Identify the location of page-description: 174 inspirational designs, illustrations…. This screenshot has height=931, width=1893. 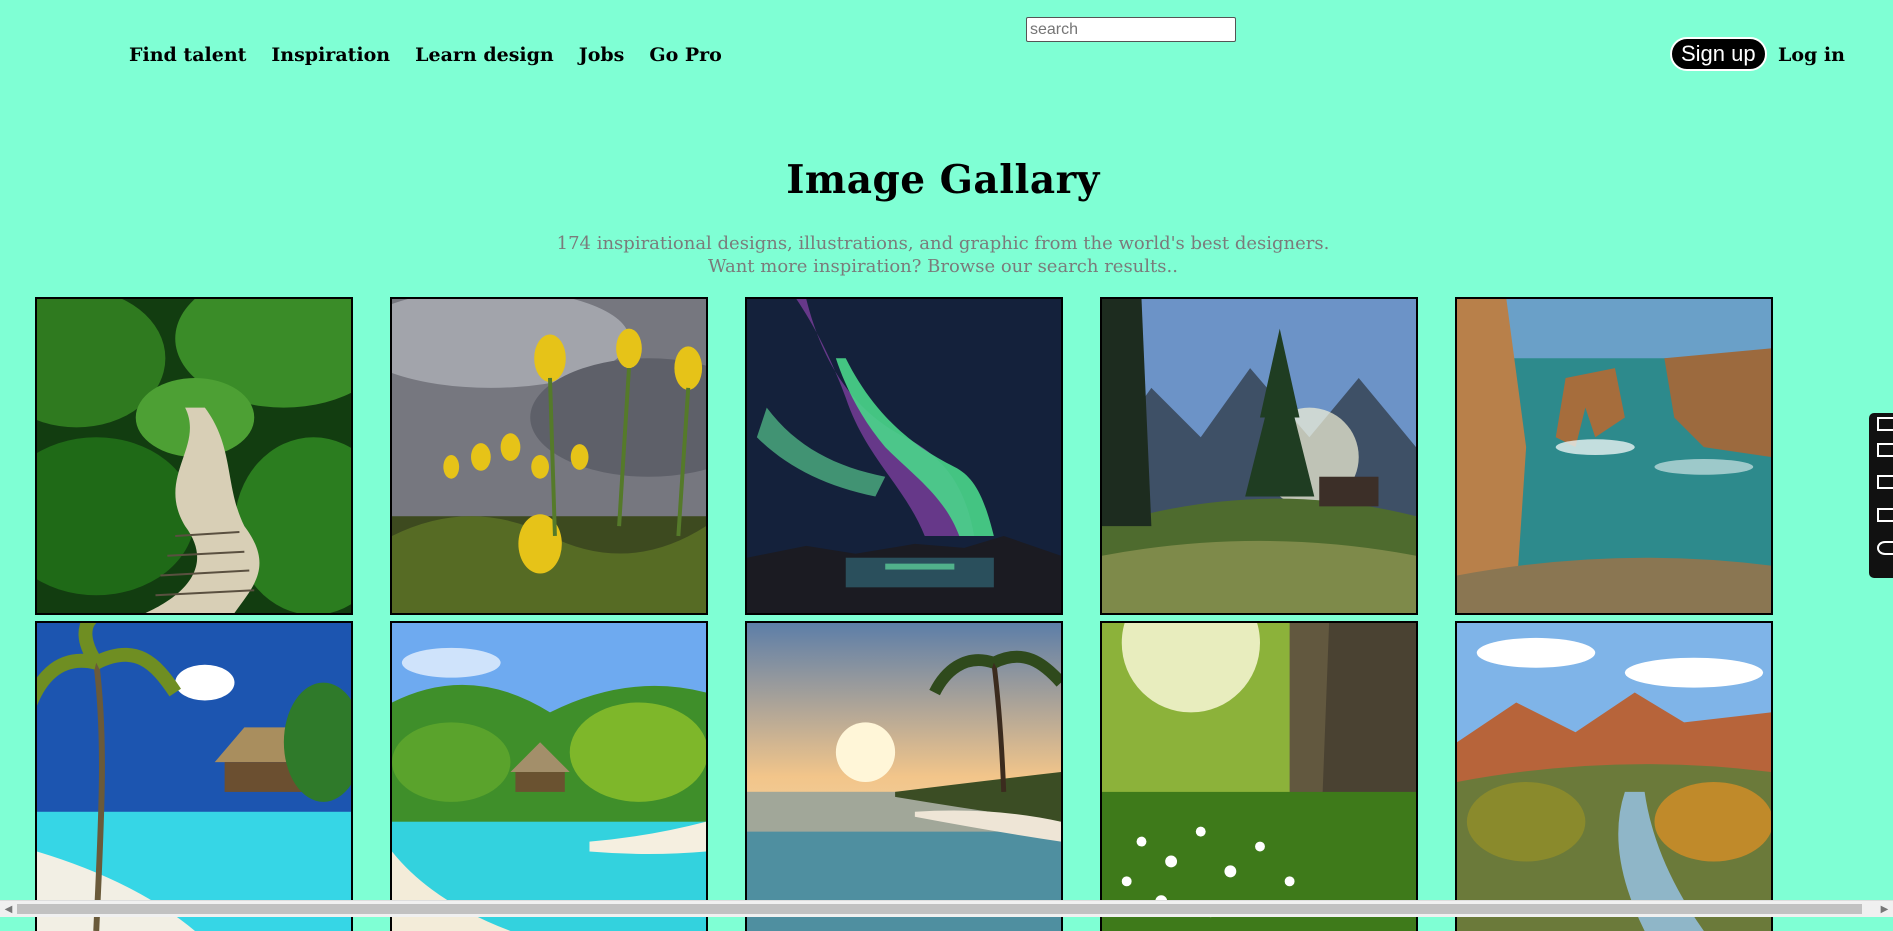
(943, 255).